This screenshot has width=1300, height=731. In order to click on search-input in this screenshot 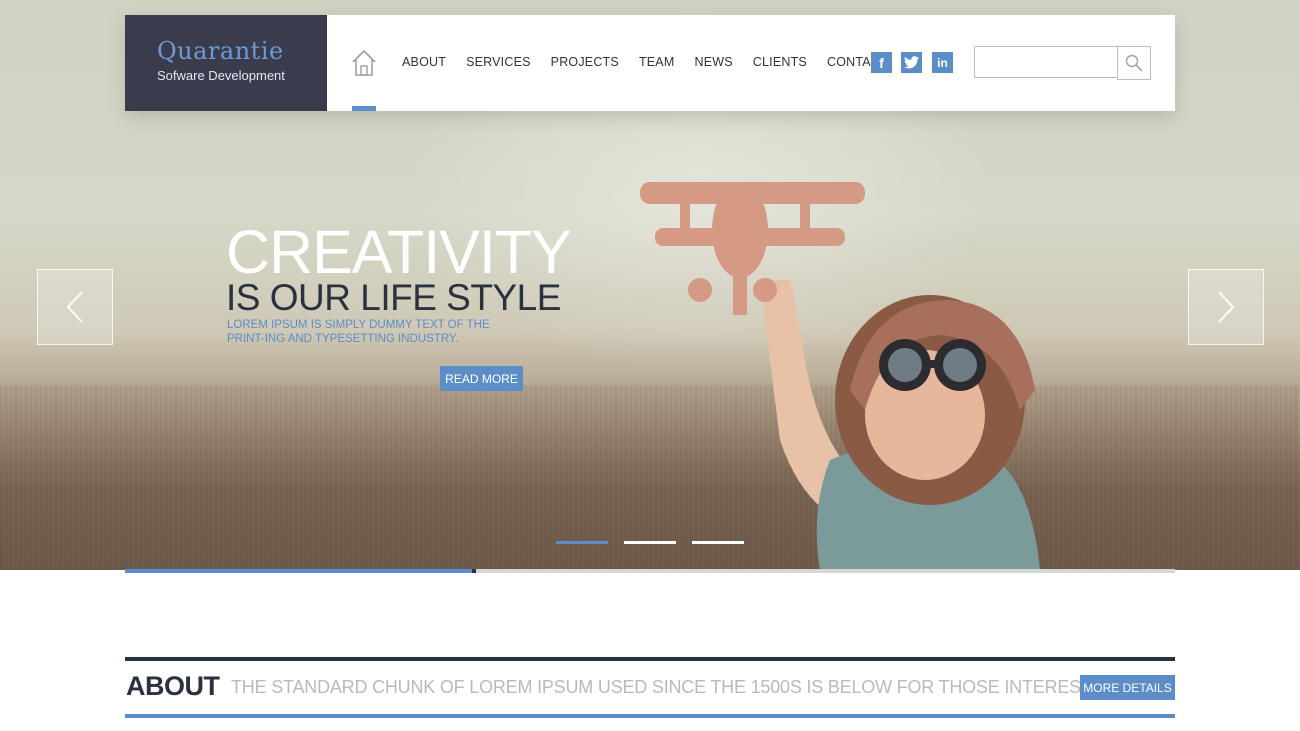, I will do `click(1048, 62)`.